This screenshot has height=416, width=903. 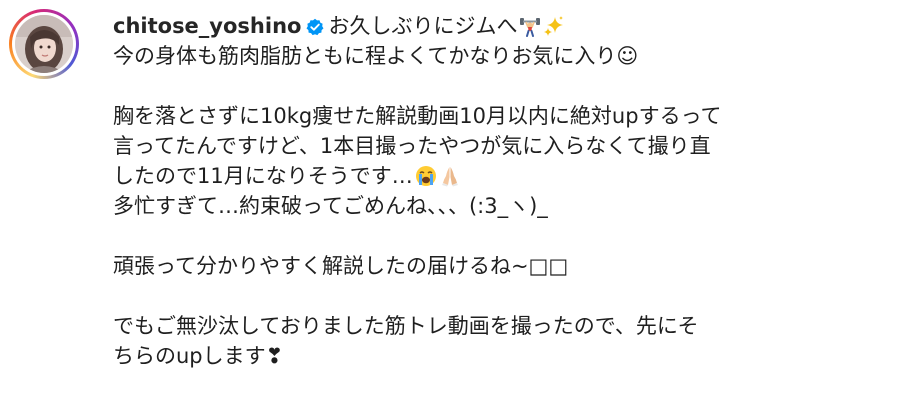 What do you see at coordinates (207, 26) in the screenshot?
I see `username-link: chitose_yoshino` at bounding box center [207, 26].